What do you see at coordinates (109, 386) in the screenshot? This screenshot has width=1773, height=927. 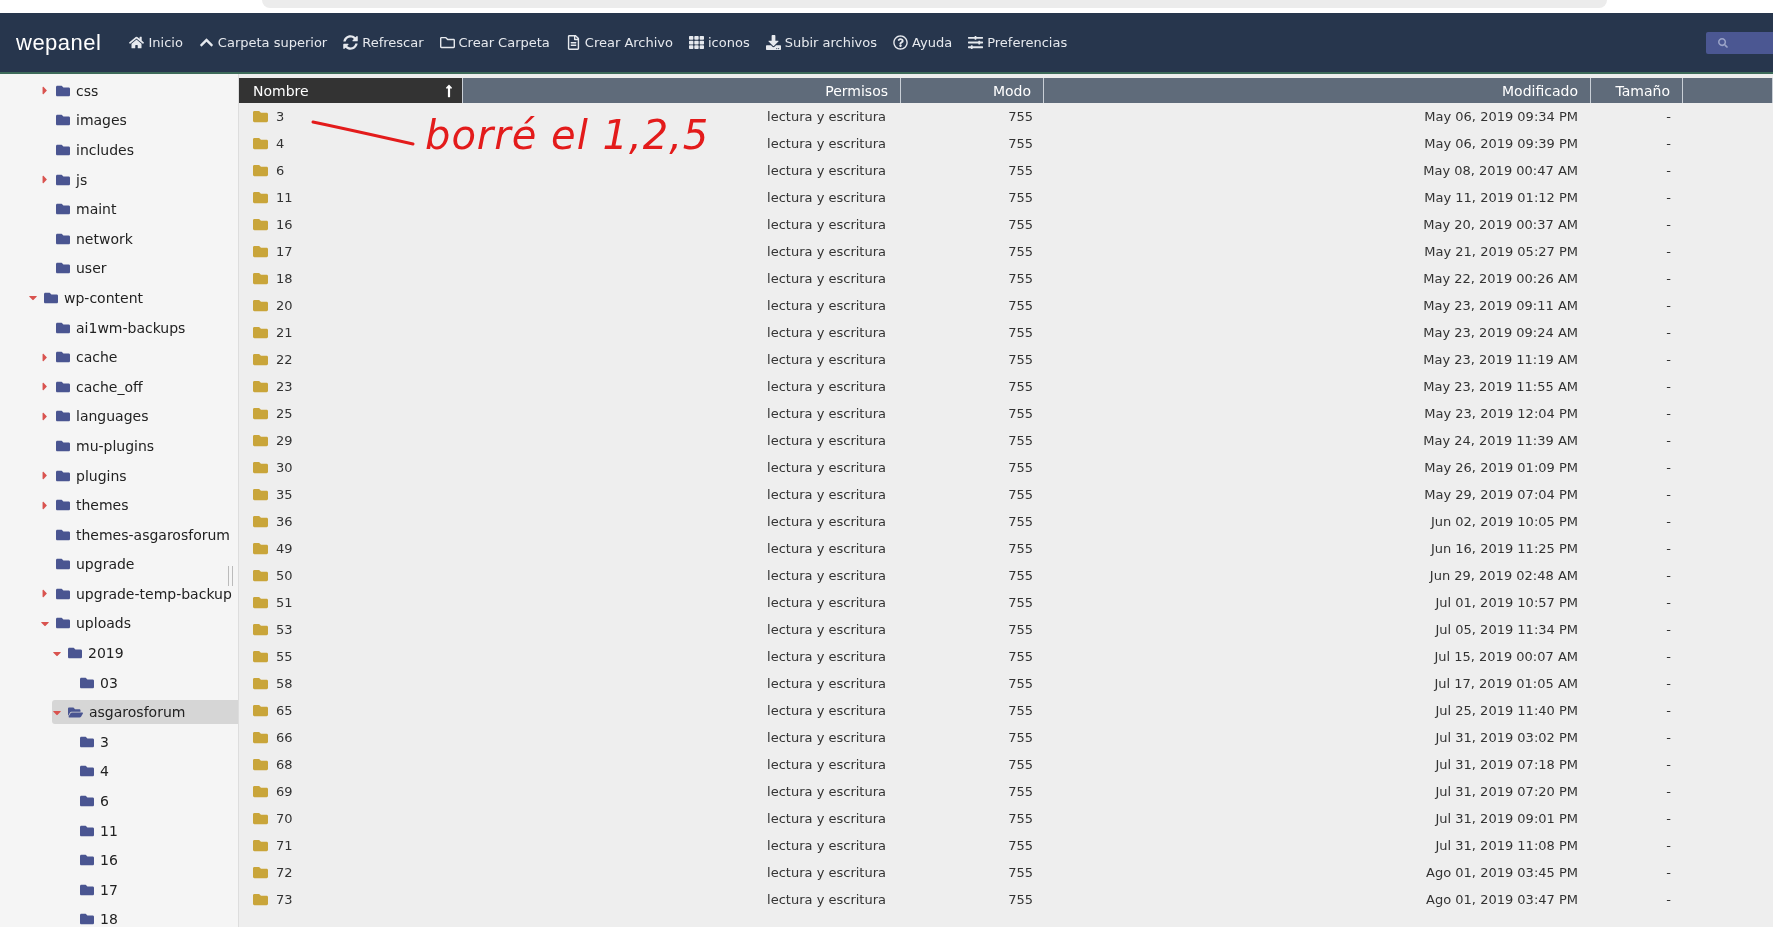 I see `tree-item: cache_off` at bounding box center [109, 386].